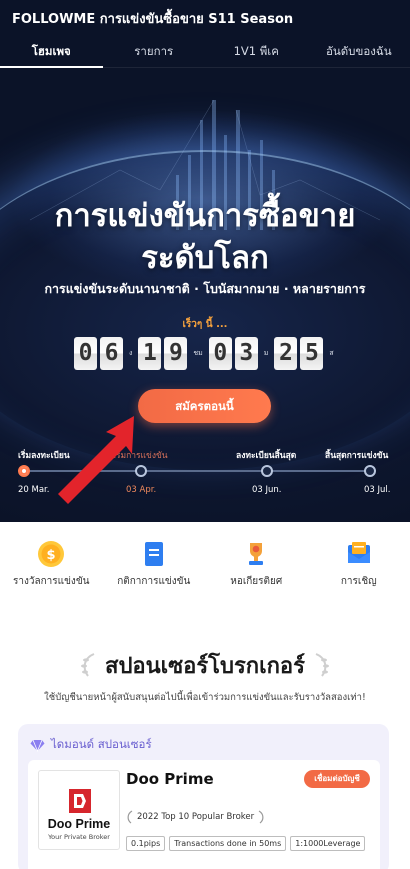  I want to click on sponsor-tier-label: ไดมอนด์ สปอนเซอร์, so click(101, 744).